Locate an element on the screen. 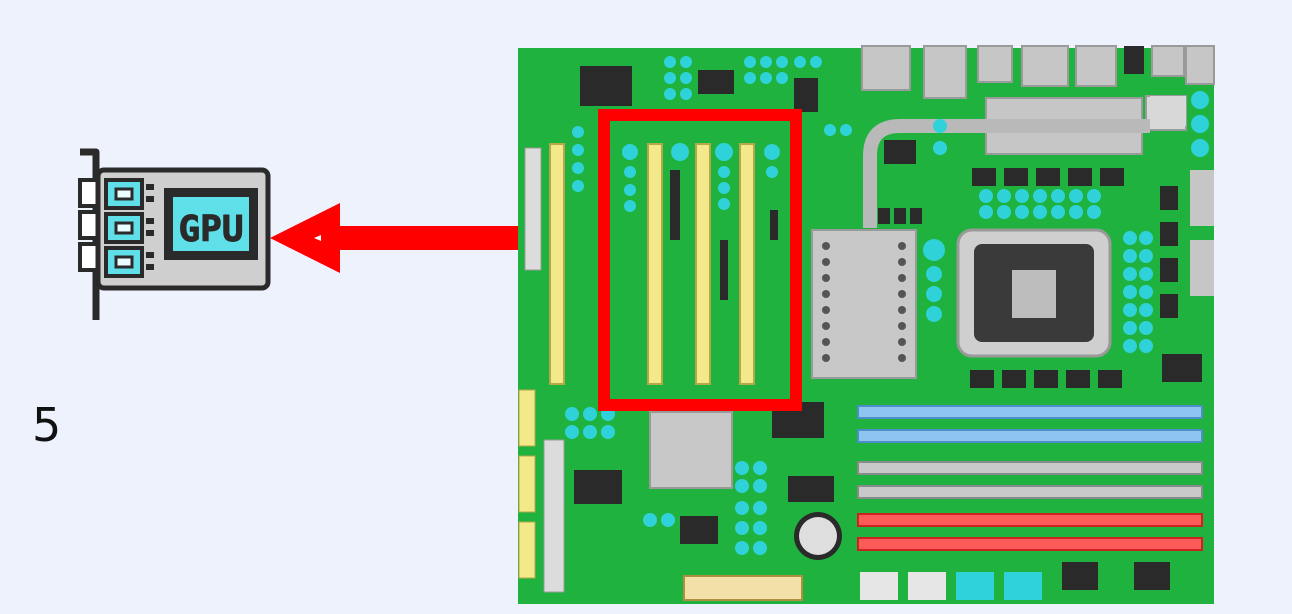 Image resolution: width=1292 pixels, height=614 pixels. gpu-label: GPU is located at coordinates (210, 229).